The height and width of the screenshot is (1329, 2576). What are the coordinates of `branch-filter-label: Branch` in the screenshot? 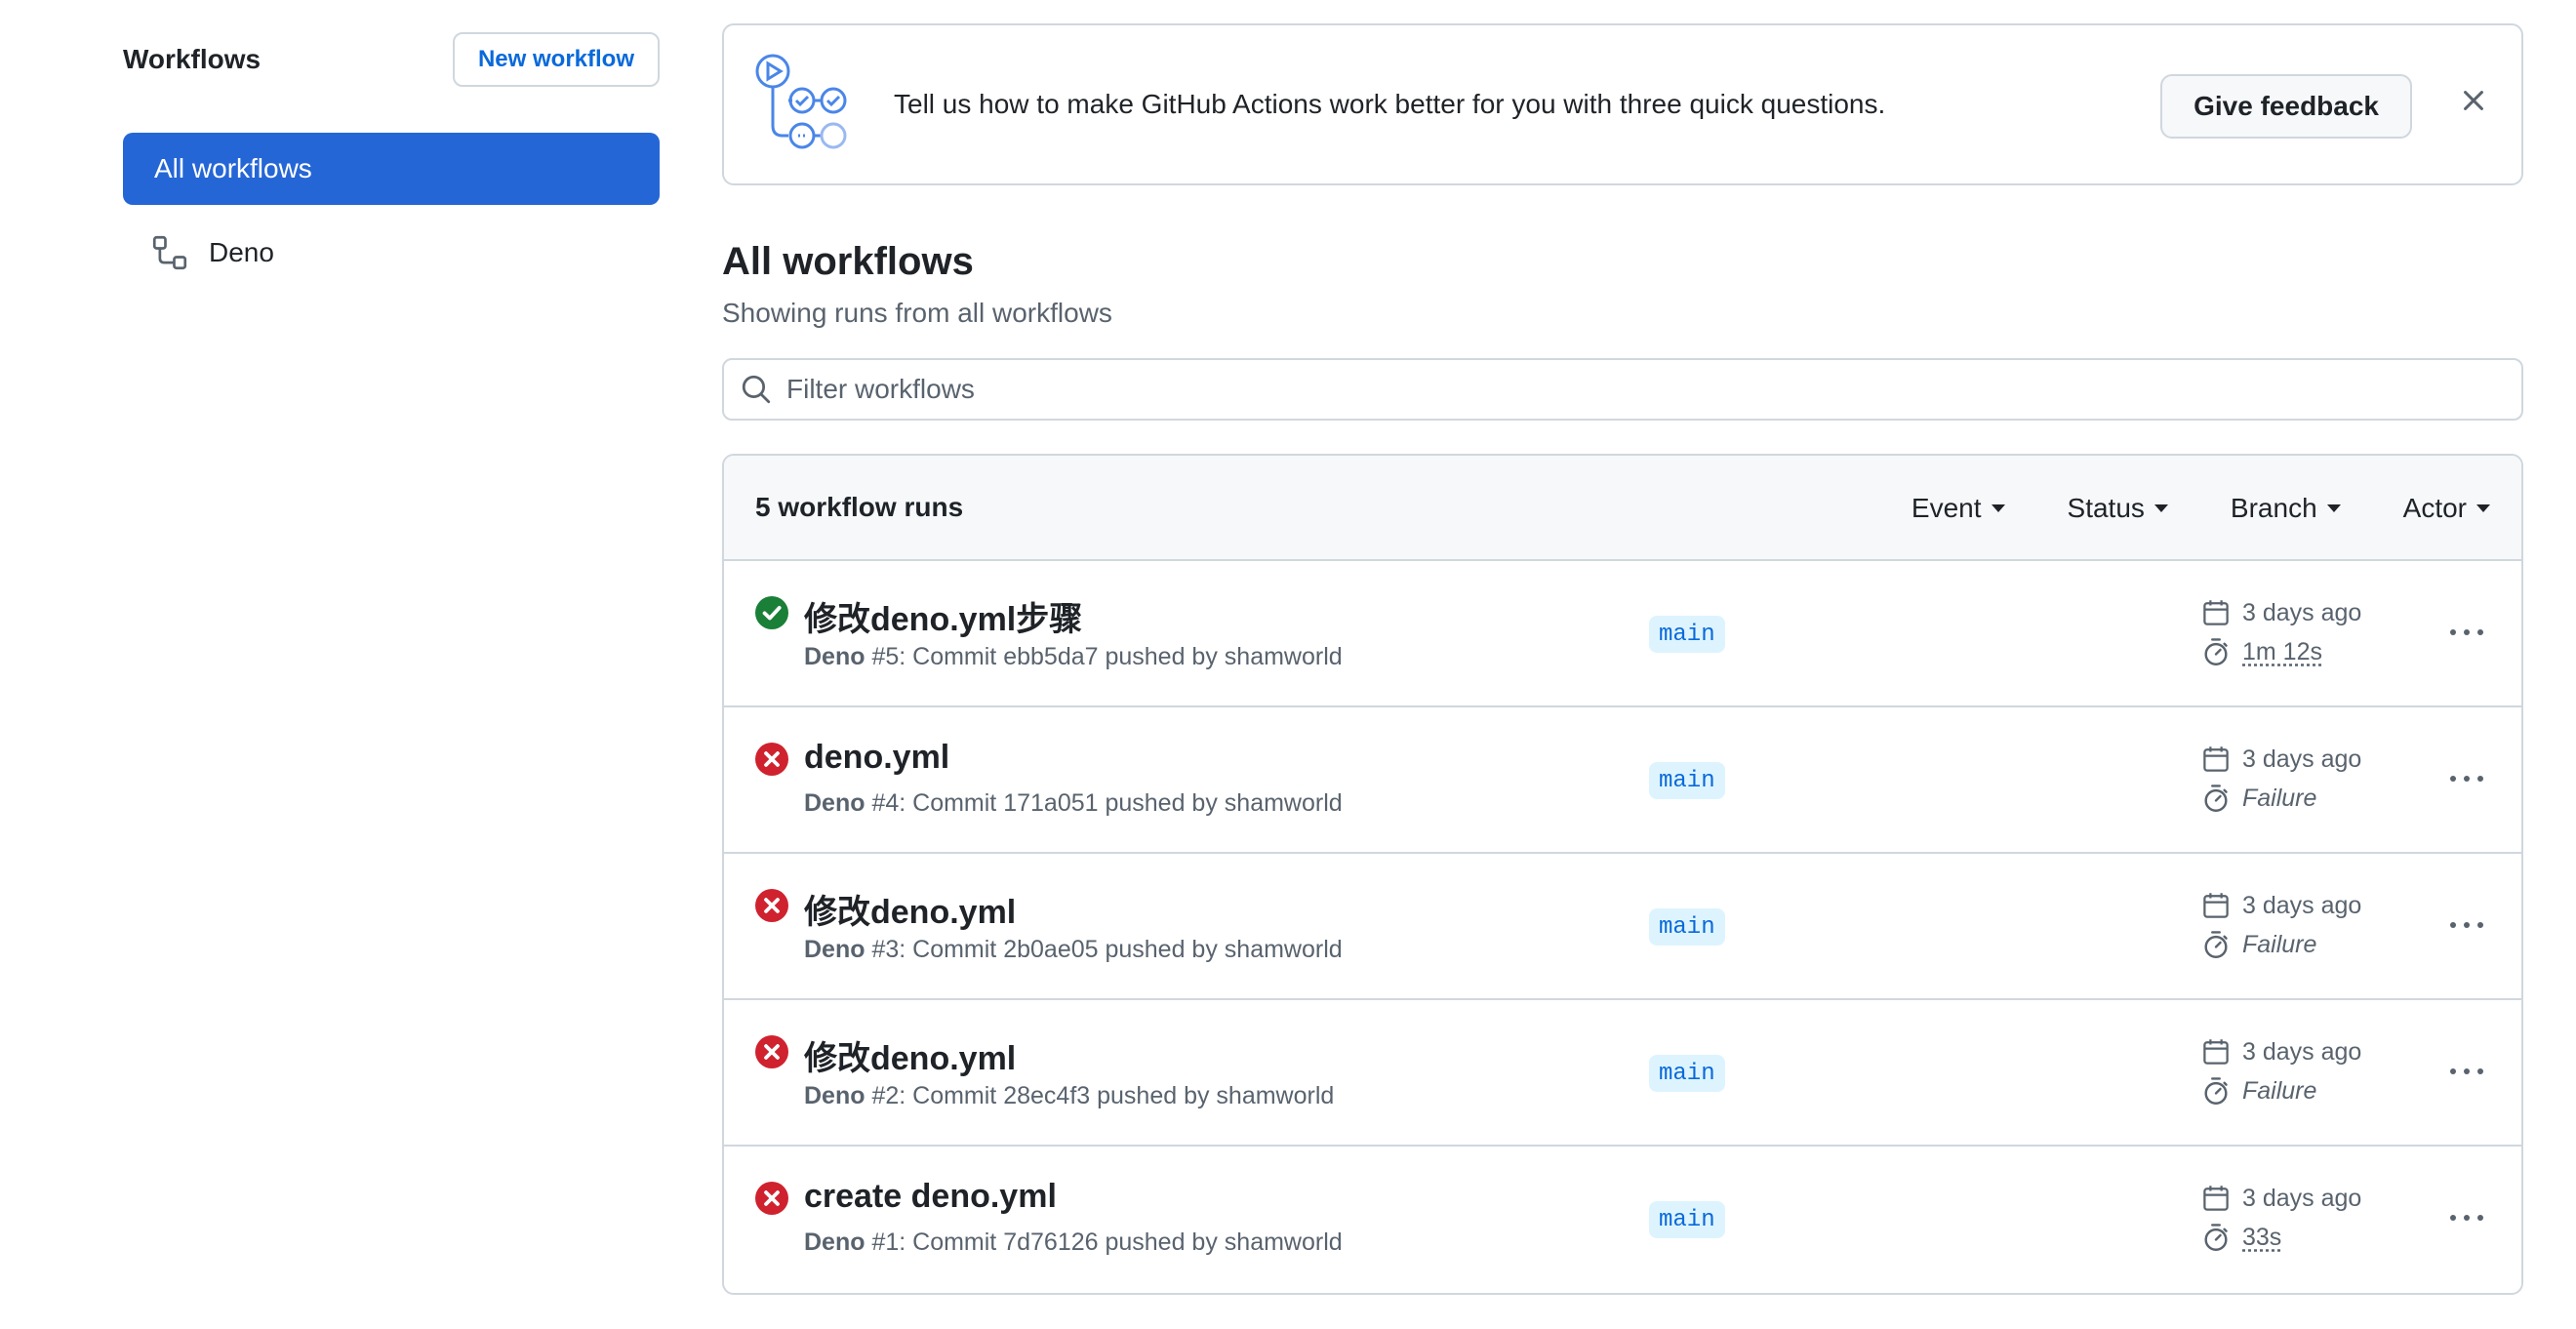 It's located at (2273, 508).